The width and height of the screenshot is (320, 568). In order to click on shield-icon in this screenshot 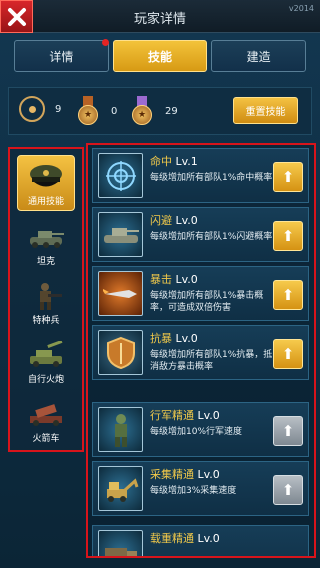, I will do `click(120, 352)`.